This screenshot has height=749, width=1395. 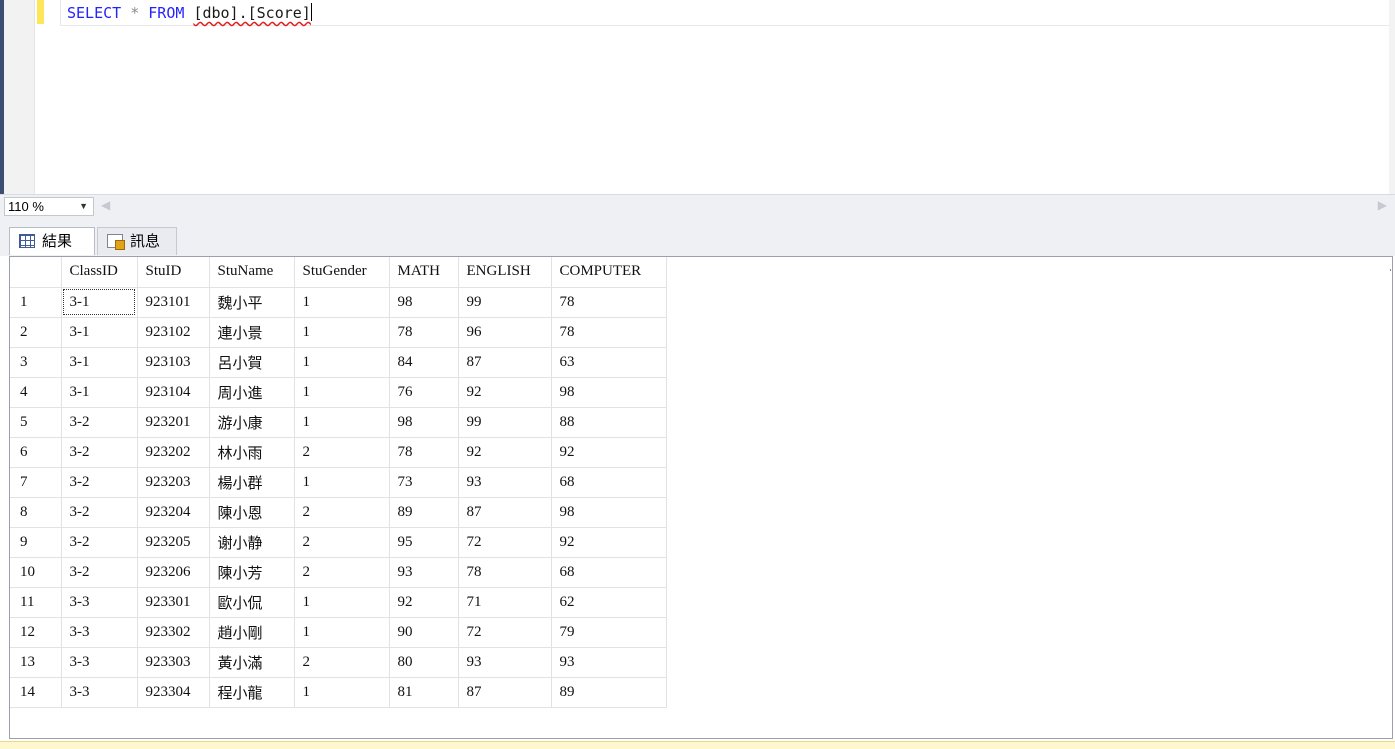 I want to click on row-header-corner, so click(x=36, y=272).